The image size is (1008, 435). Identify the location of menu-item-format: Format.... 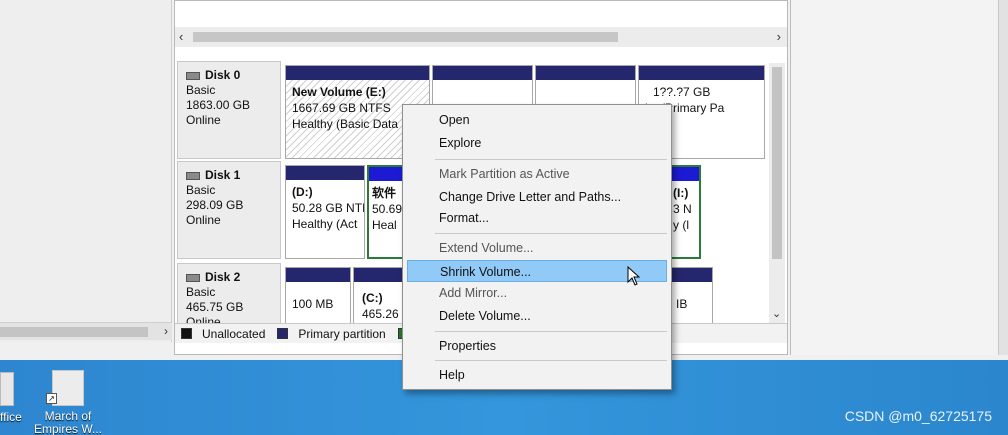
(537, 218).